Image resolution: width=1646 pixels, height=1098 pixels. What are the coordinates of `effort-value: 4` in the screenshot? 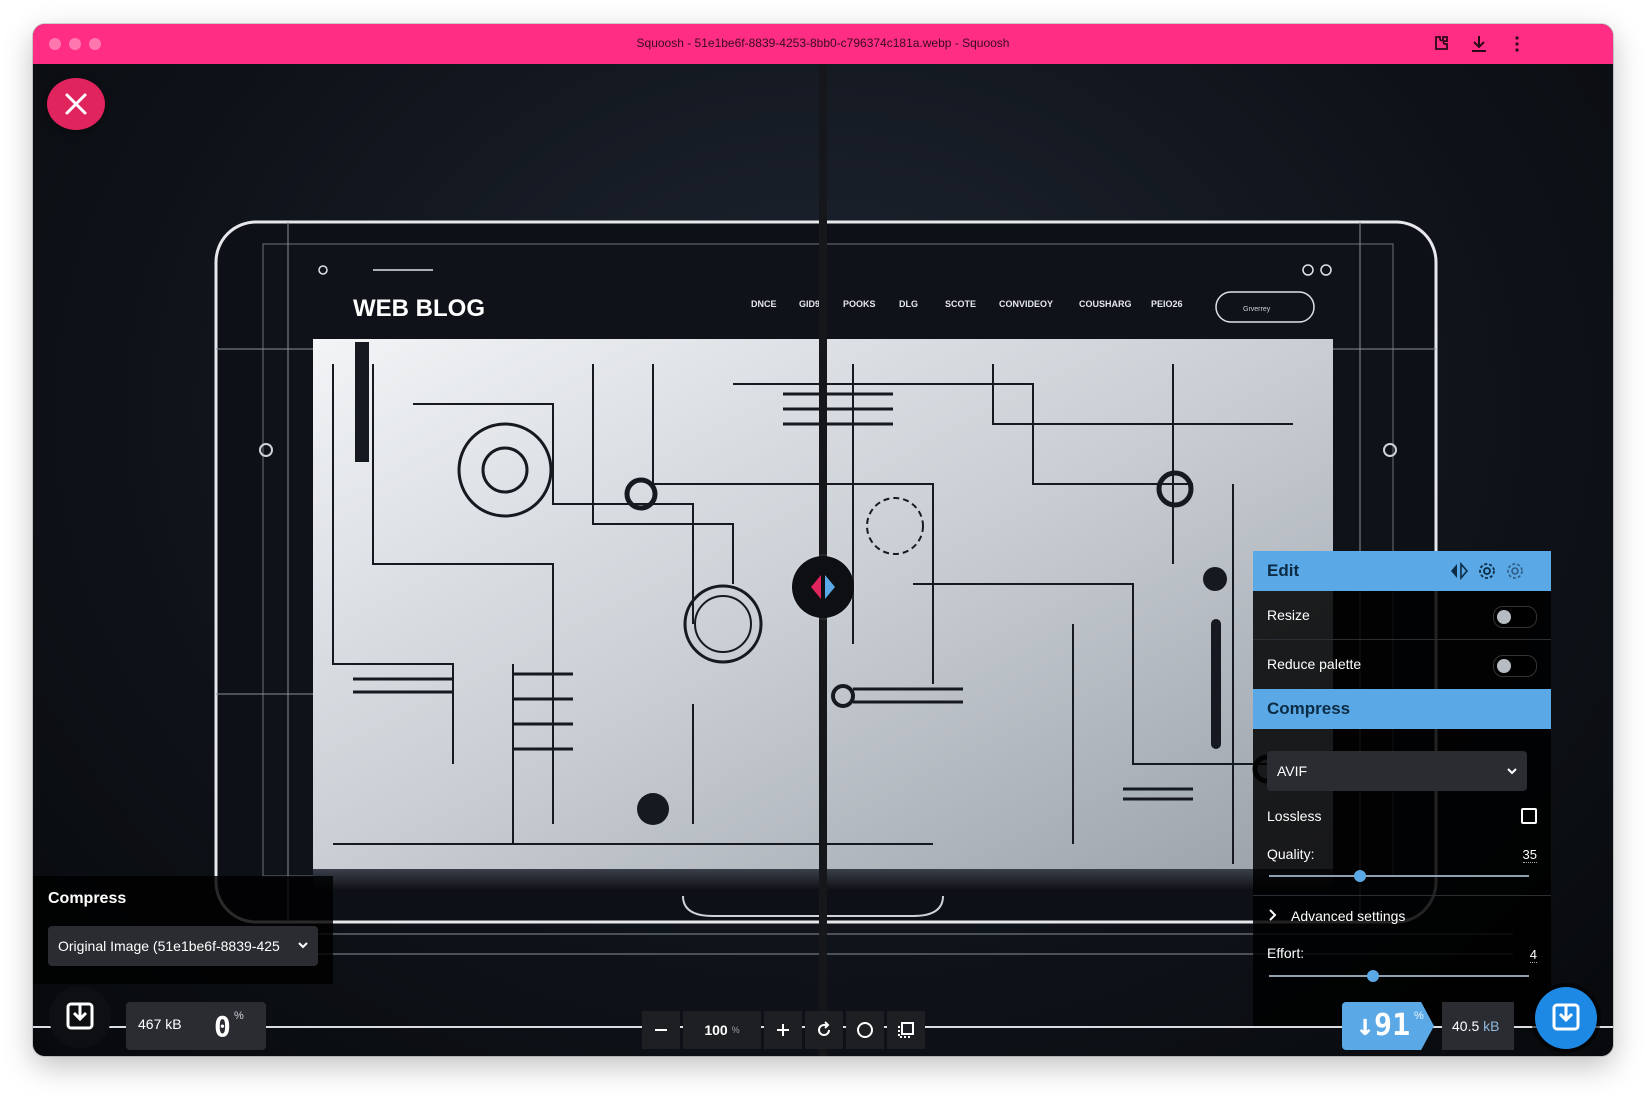 It's located at (1533, 955).